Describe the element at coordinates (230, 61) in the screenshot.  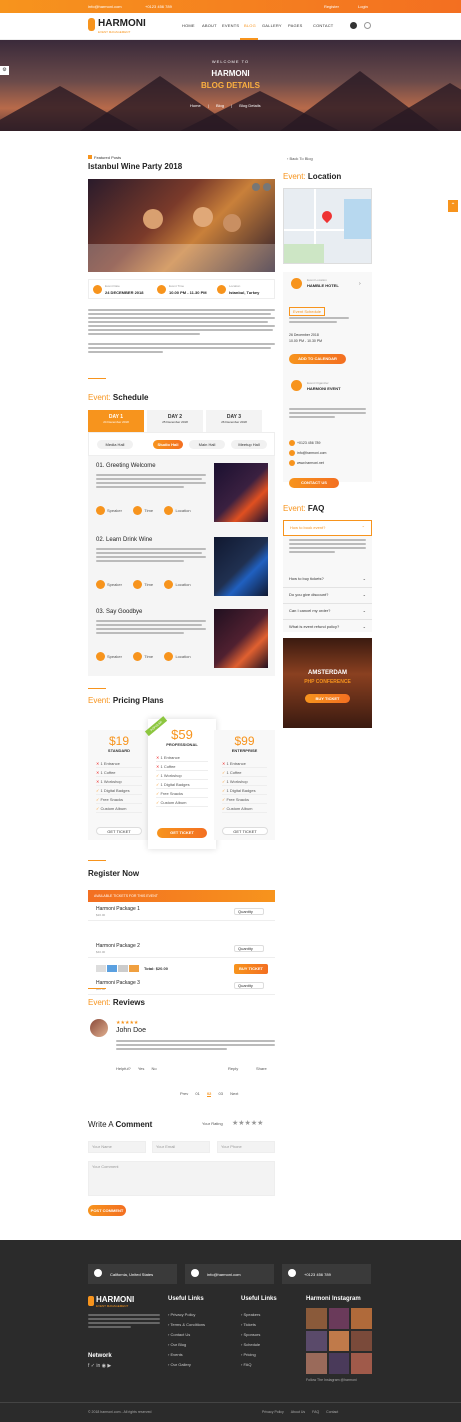
I see `hero-kicker: WELCOME TO` at that location.